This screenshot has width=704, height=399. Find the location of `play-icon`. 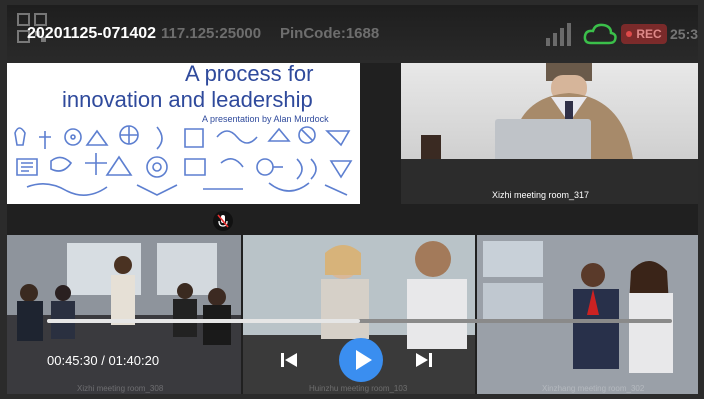

play-icon is located at coordinates (364, 360).